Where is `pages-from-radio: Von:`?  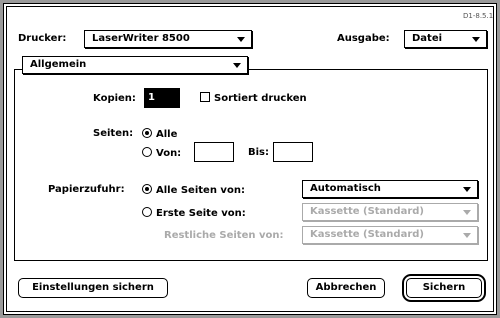 pages-from-radio: Von: is located at coordinates (161, 153).